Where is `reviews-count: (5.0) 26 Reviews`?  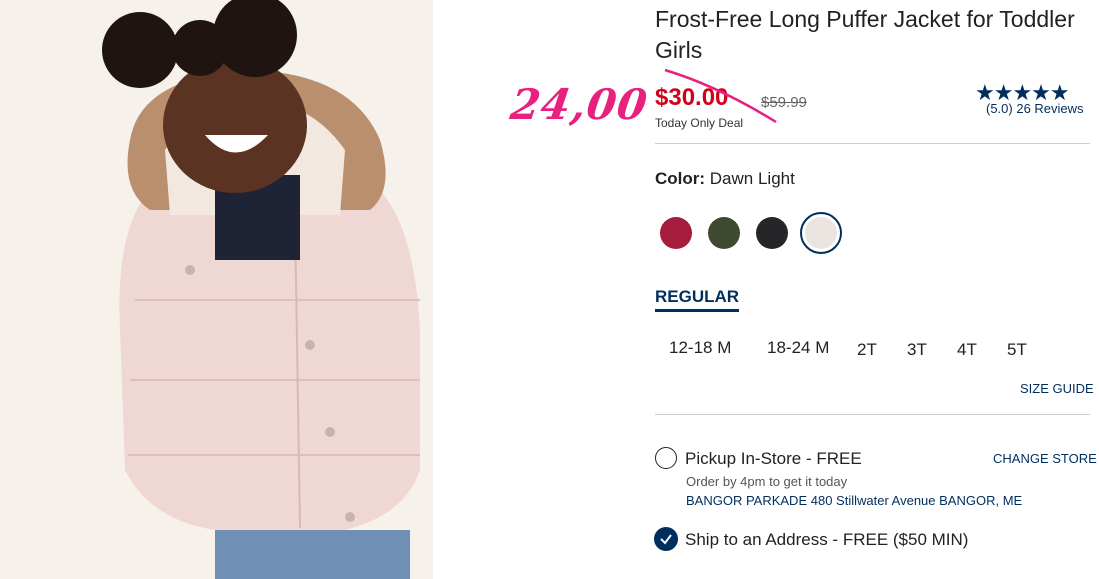
reviews-count: (5.0) 26 Reviews is located at coordinates (1035, 108).